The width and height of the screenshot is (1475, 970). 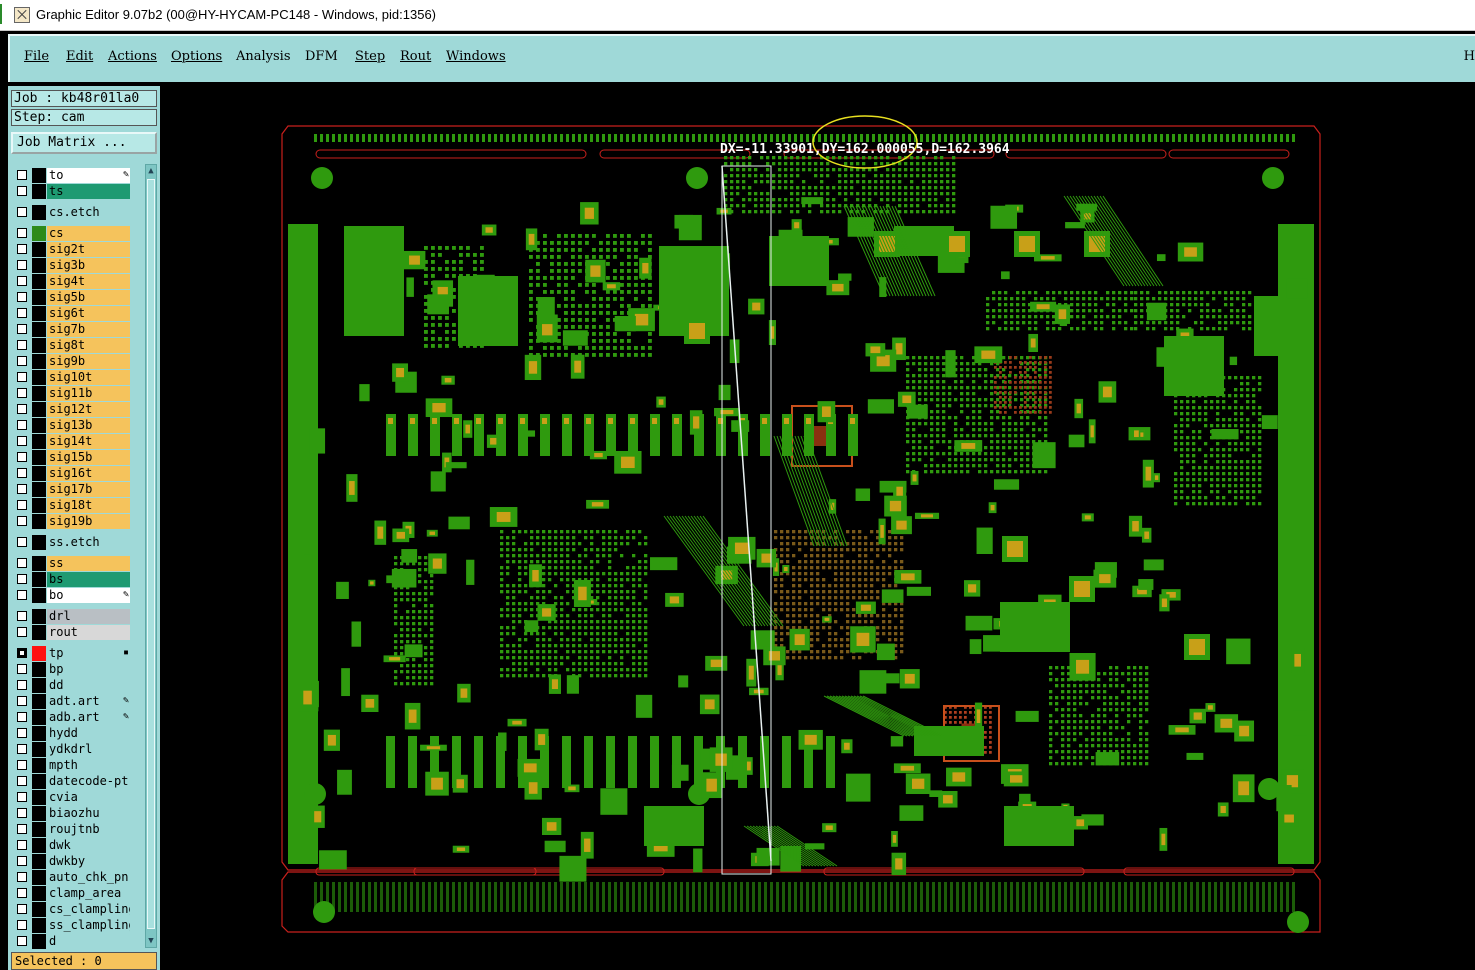 I want to click on menu-actions: Actions, so click(x=132, y=56).